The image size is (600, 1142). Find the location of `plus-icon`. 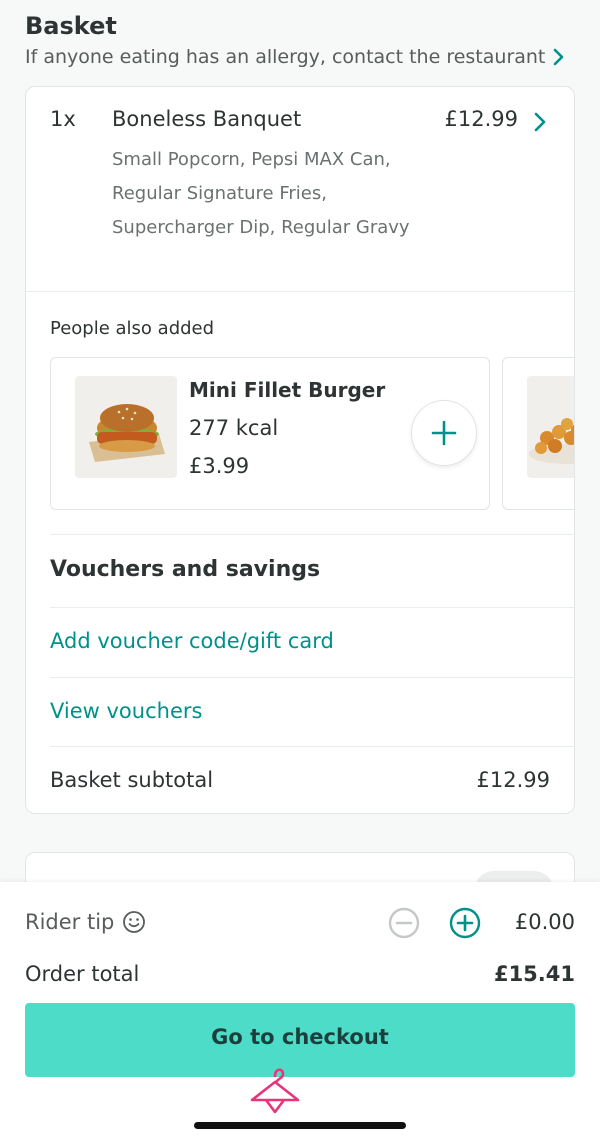

plus-icon is located at coordinates (444, 433).